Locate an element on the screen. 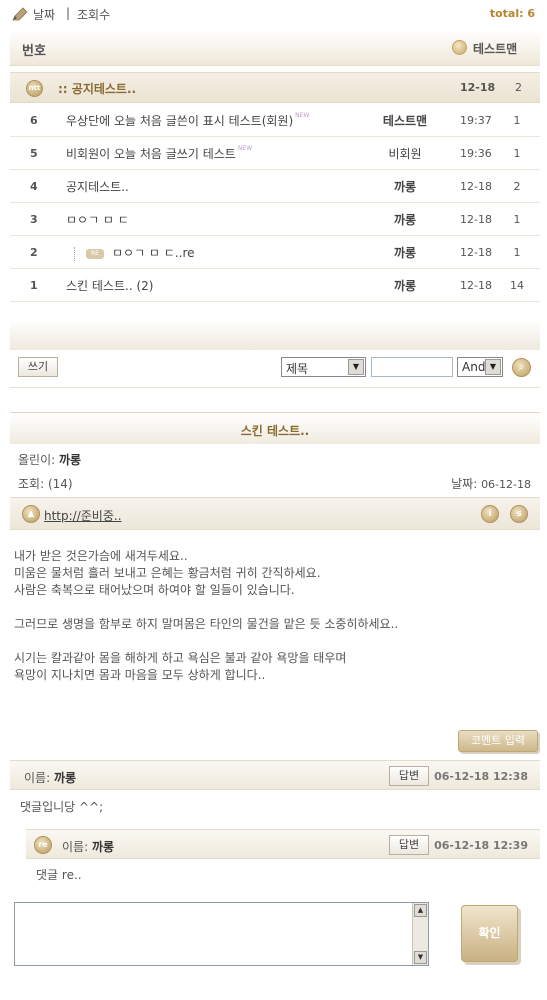 The image size is (547, 1000). post-date-info: 날짜: 06-12-18 is located at coordinates (491, 483).